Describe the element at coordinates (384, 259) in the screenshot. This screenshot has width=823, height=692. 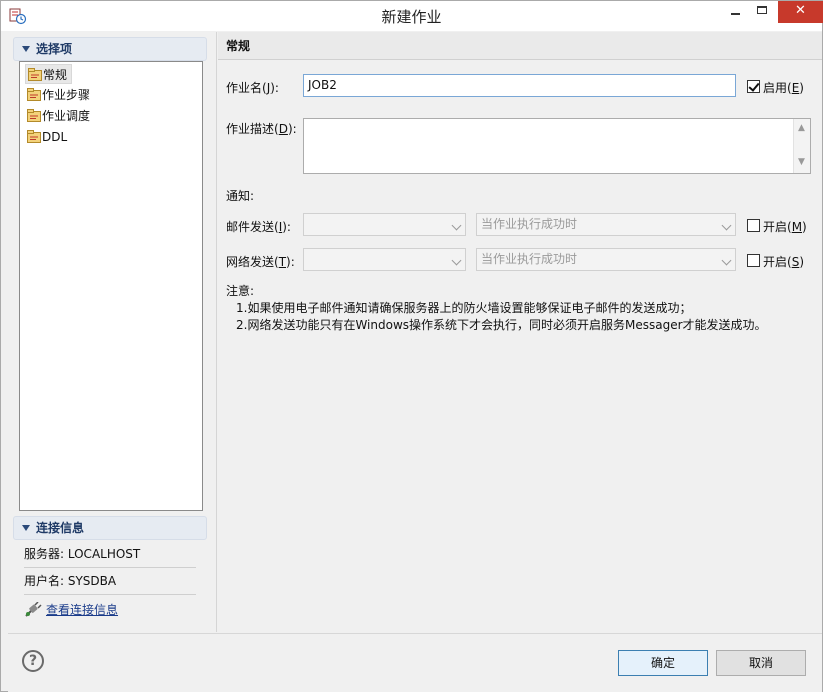
I see `net-target-select` at that location.